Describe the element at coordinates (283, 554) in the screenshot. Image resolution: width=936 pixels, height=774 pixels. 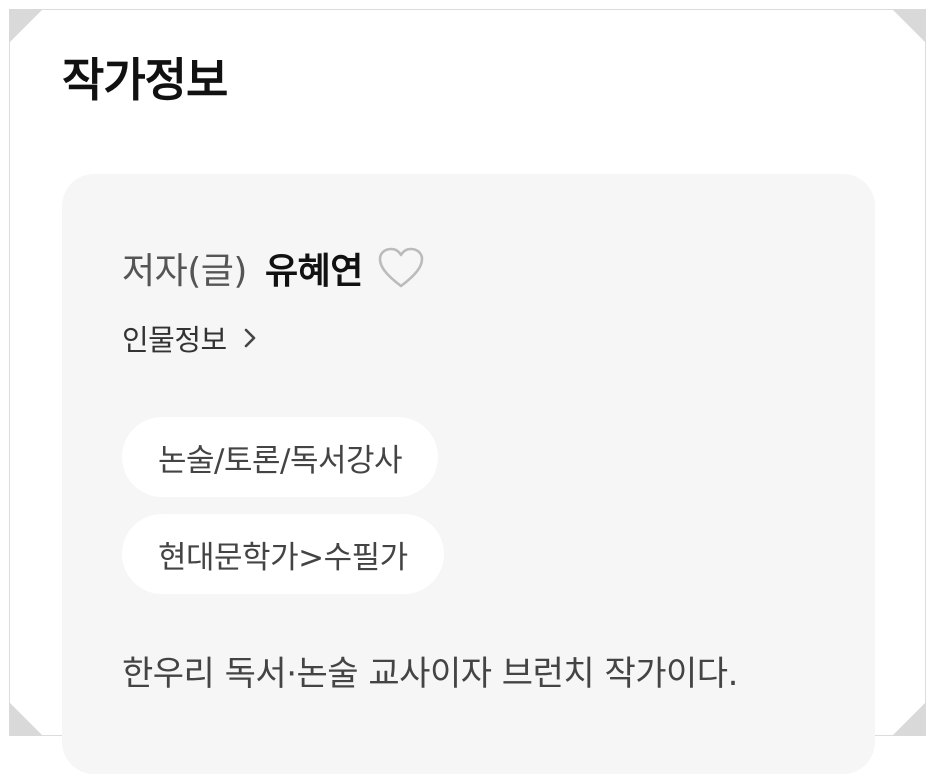
I see `tag-chip: 현대문학가>수필가` at that location.